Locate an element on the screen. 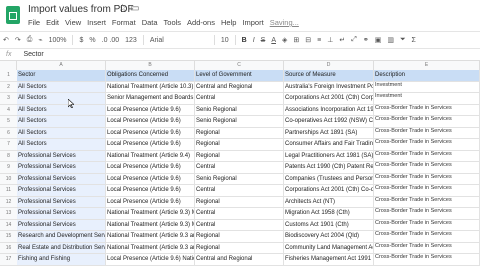  menu-insert: Insert is located at coordinates (96, 22).